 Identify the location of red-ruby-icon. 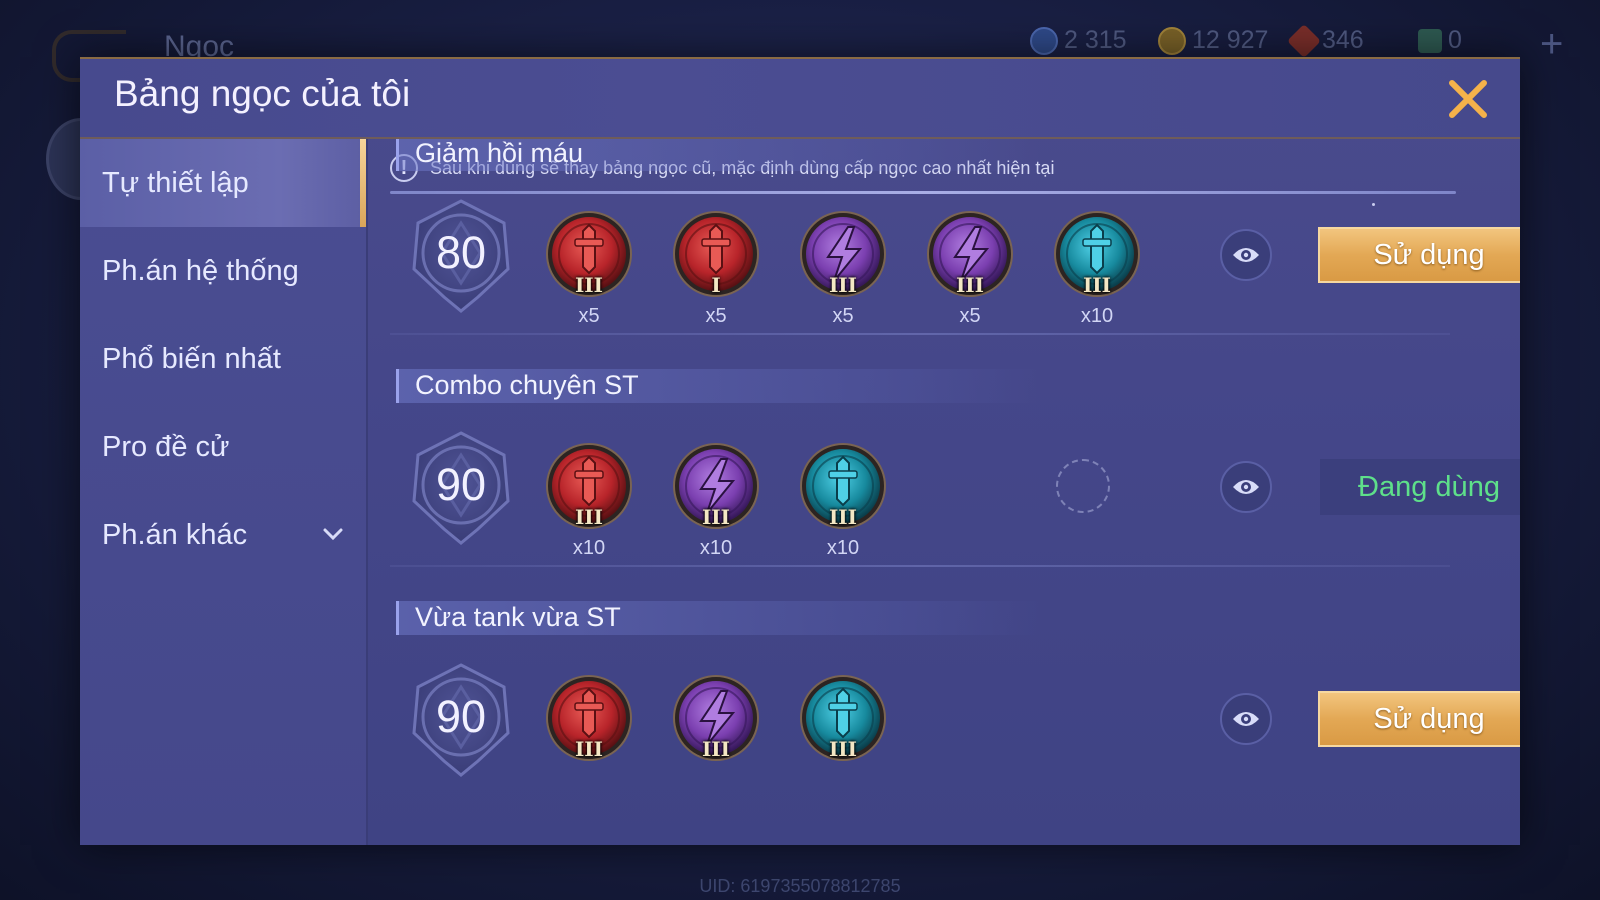
(1304, 40).